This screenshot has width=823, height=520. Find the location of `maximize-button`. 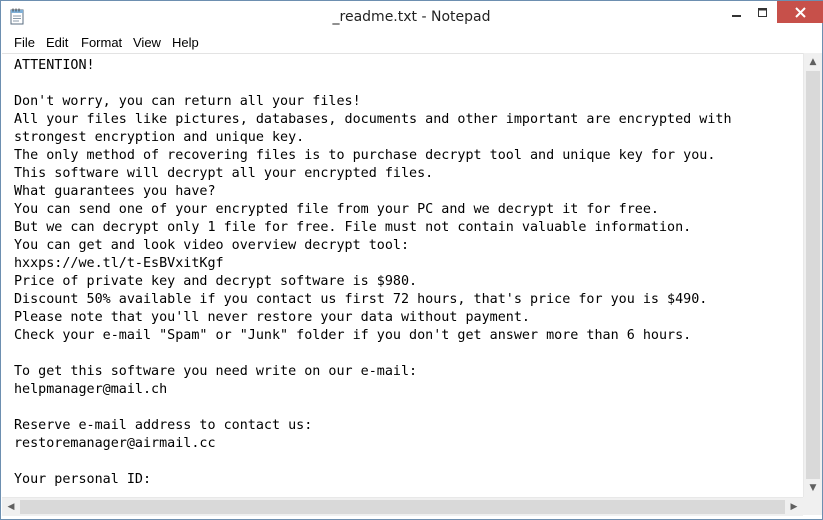

maximize-button is located at coordinates (763, 12).